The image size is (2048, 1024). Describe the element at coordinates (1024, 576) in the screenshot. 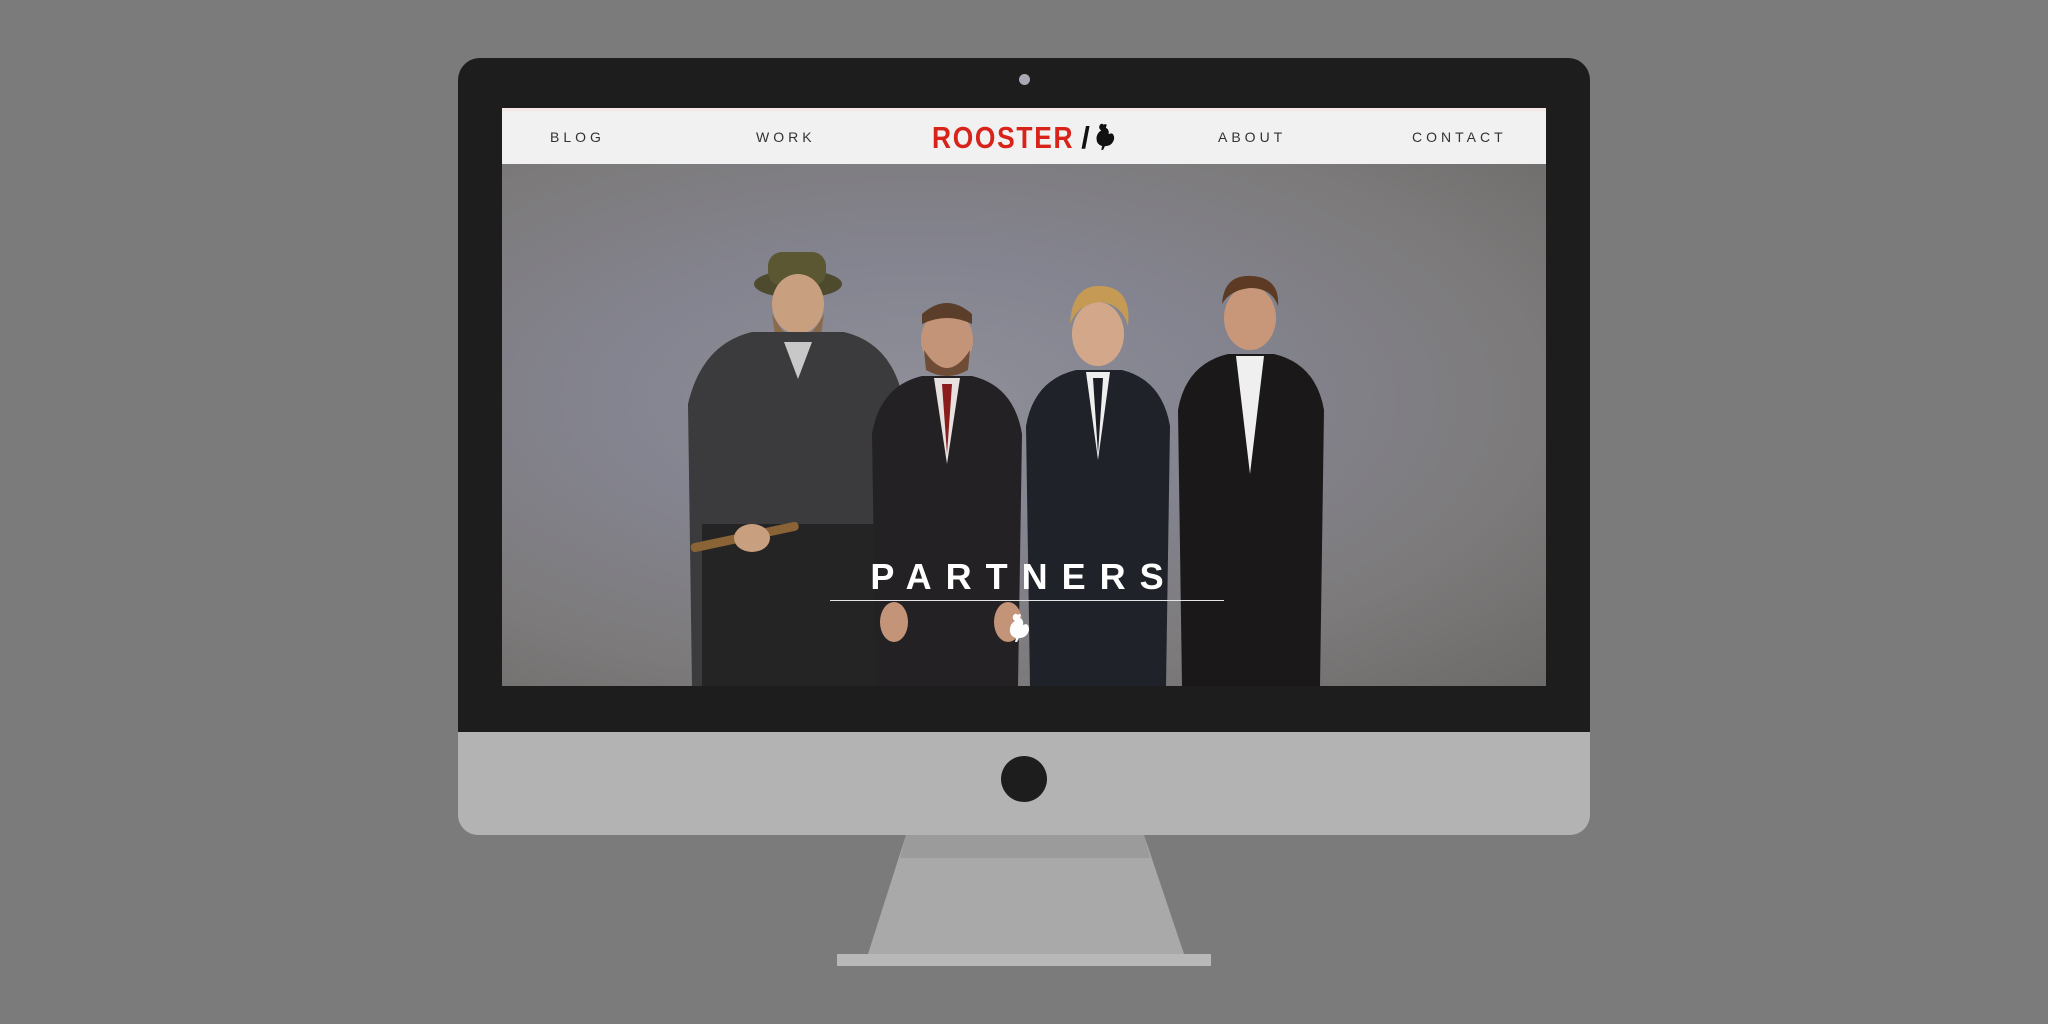

I see `hero-title: PARTNERS` at that location.